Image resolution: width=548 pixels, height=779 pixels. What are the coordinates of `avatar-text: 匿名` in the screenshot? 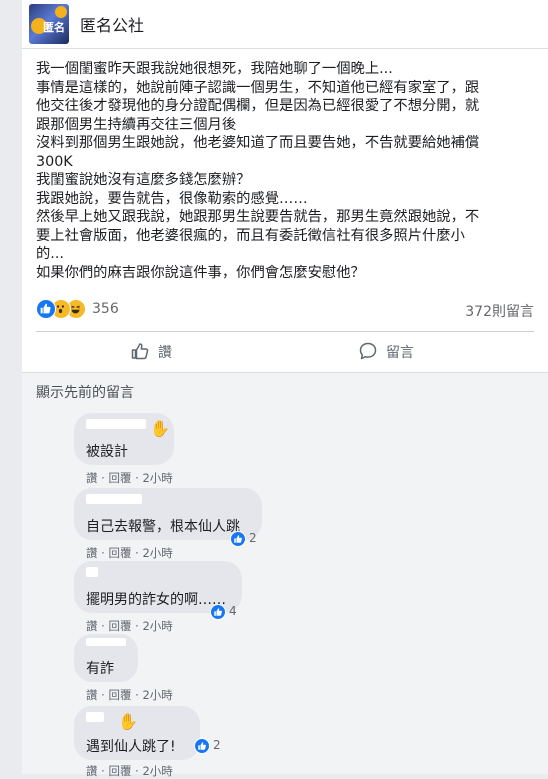 It's located at (54, 27).